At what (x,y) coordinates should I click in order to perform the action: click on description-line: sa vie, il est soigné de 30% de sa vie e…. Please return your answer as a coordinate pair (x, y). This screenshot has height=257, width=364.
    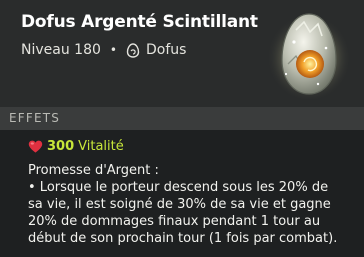
    Looking at the image, I should click on (179, 204).